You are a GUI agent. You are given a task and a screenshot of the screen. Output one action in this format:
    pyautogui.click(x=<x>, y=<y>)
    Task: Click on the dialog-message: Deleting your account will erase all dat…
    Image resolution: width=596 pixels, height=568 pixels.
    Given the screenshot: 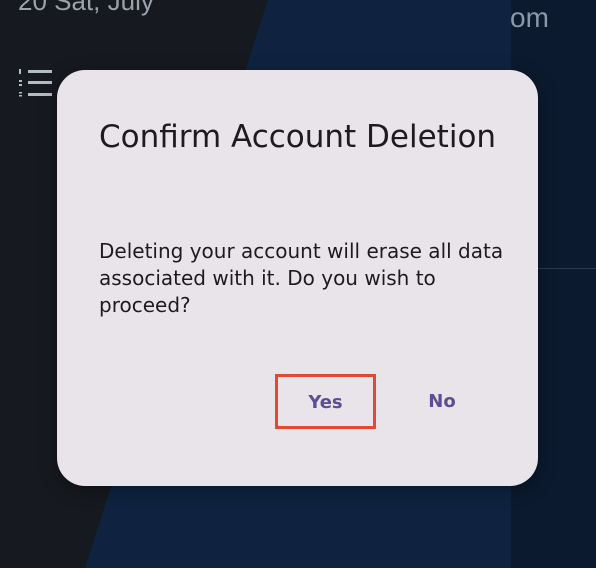 What is the action you would take?
    pyautogui.click(x=301, y=278)
    